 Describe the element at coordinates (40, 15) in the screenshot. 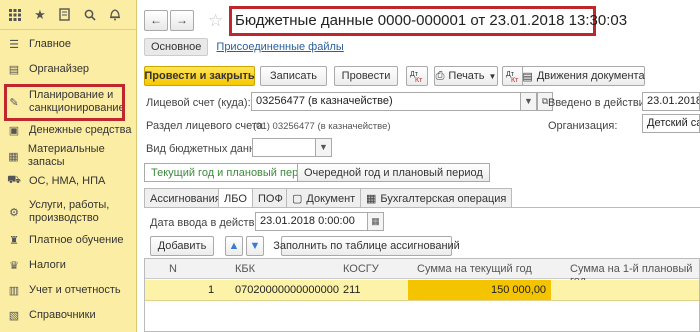

I see `star-icon: ★` at that location.